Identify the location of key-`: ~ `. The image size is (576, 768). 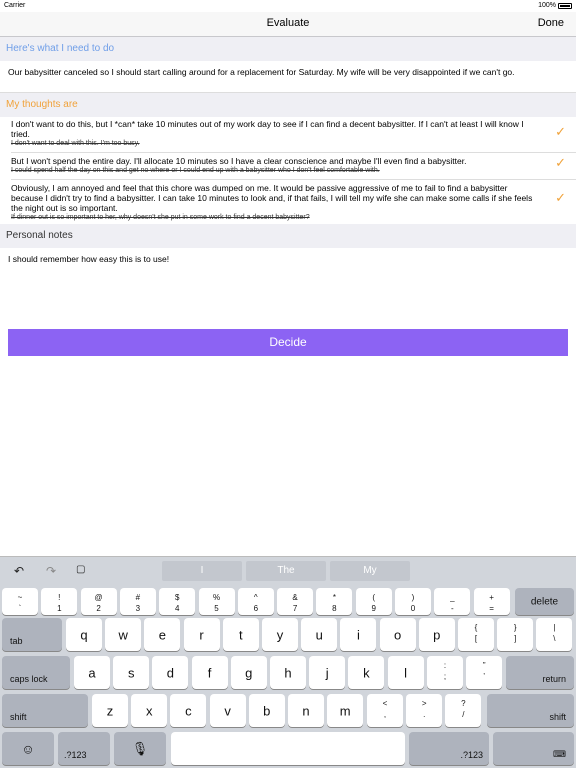
(20, 601).